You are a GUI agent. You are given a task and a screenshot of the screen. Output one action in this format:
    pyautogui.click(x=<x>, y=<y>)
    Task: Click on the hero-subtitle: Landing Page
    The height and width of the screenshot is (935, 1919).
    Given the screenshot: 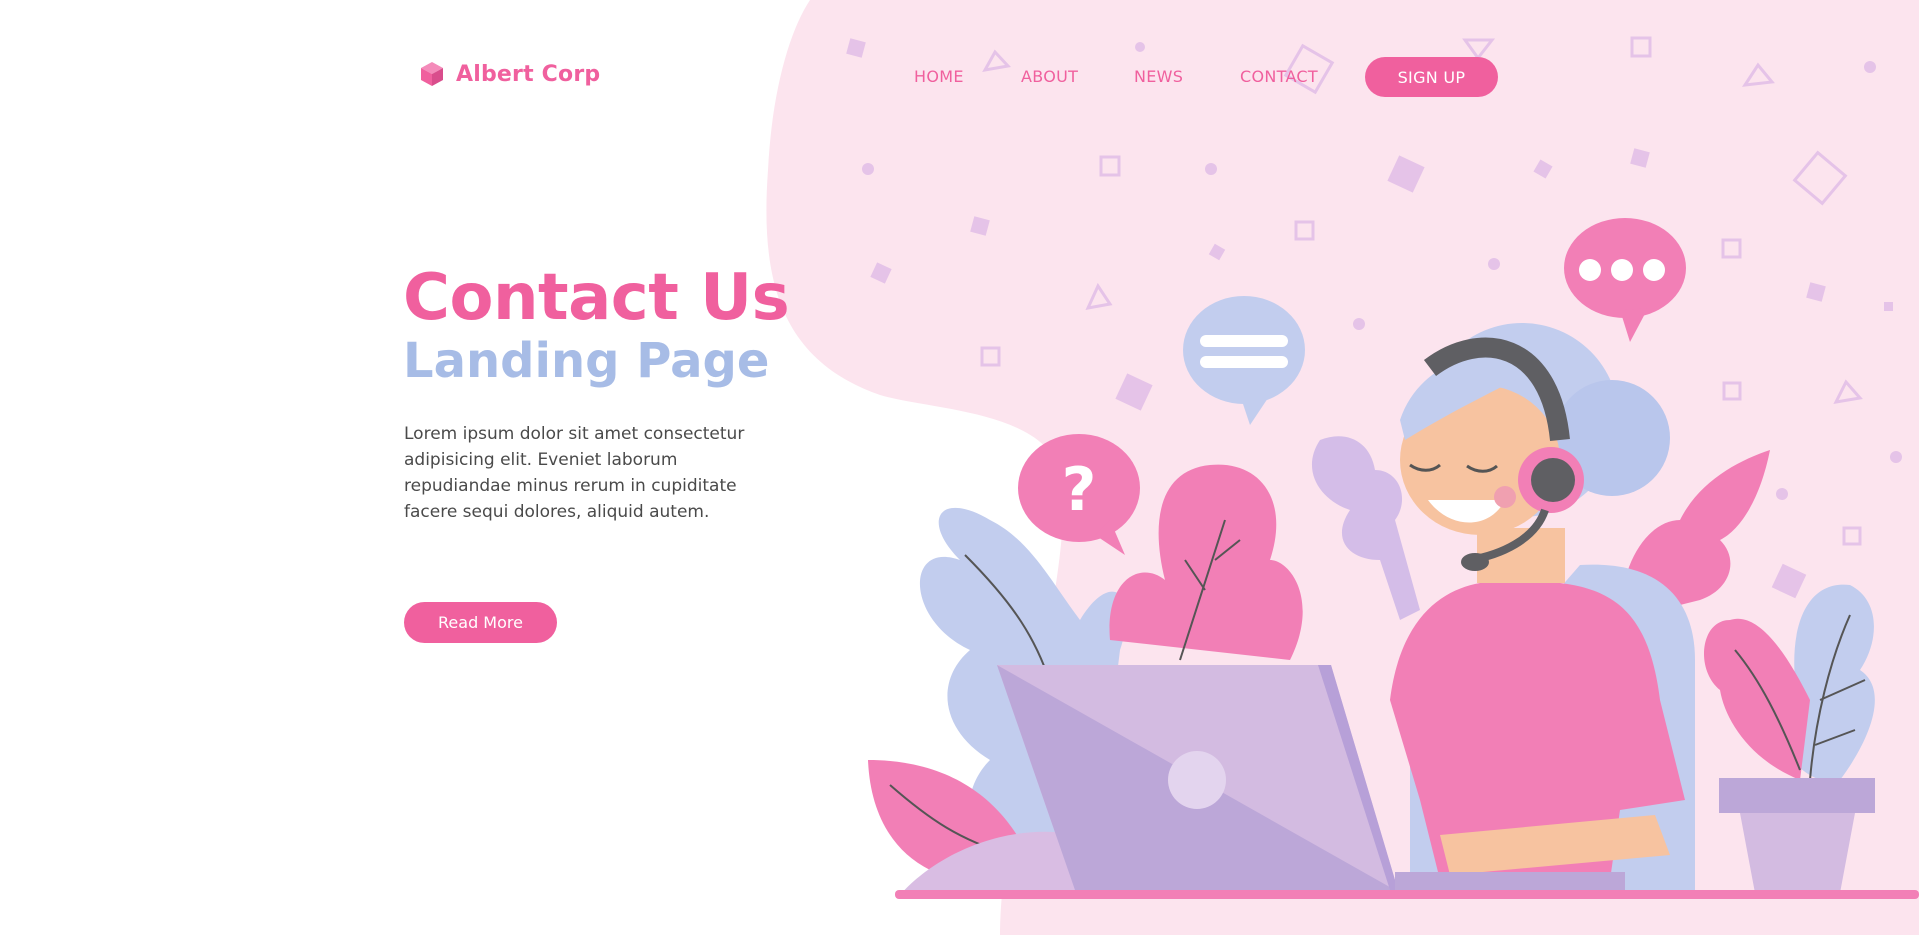 What is the action you would take?
    pyautogui.click(x=586, y=361)
    